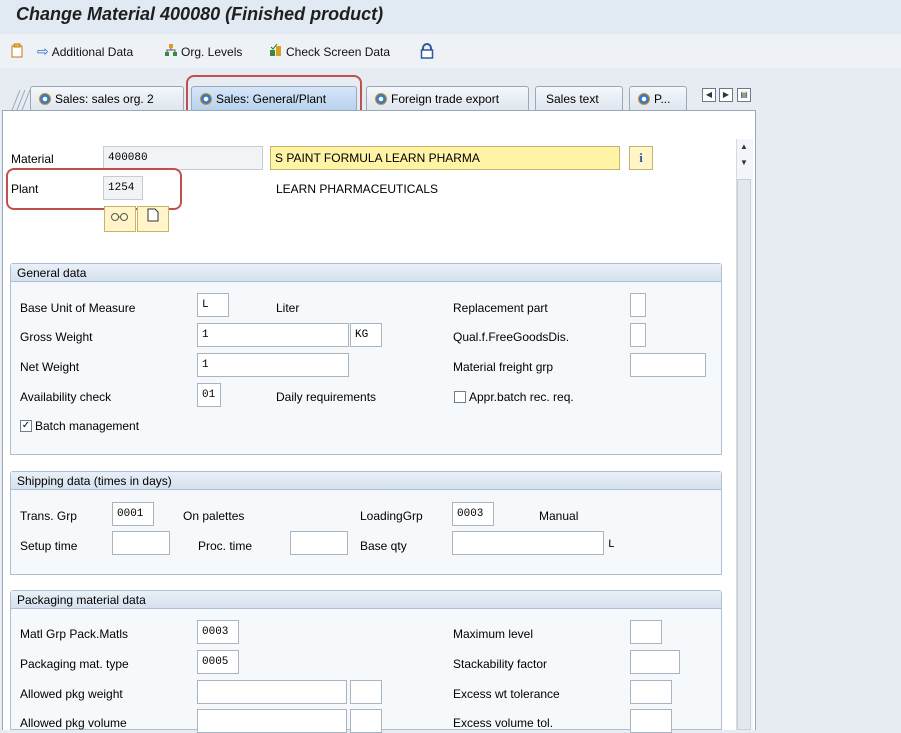 The image size is (901, 733). What do you see at coordinates (92, 51) in the screenshot?
I see `additional-data-label: Additional Data` at bounding box center [92, 51].